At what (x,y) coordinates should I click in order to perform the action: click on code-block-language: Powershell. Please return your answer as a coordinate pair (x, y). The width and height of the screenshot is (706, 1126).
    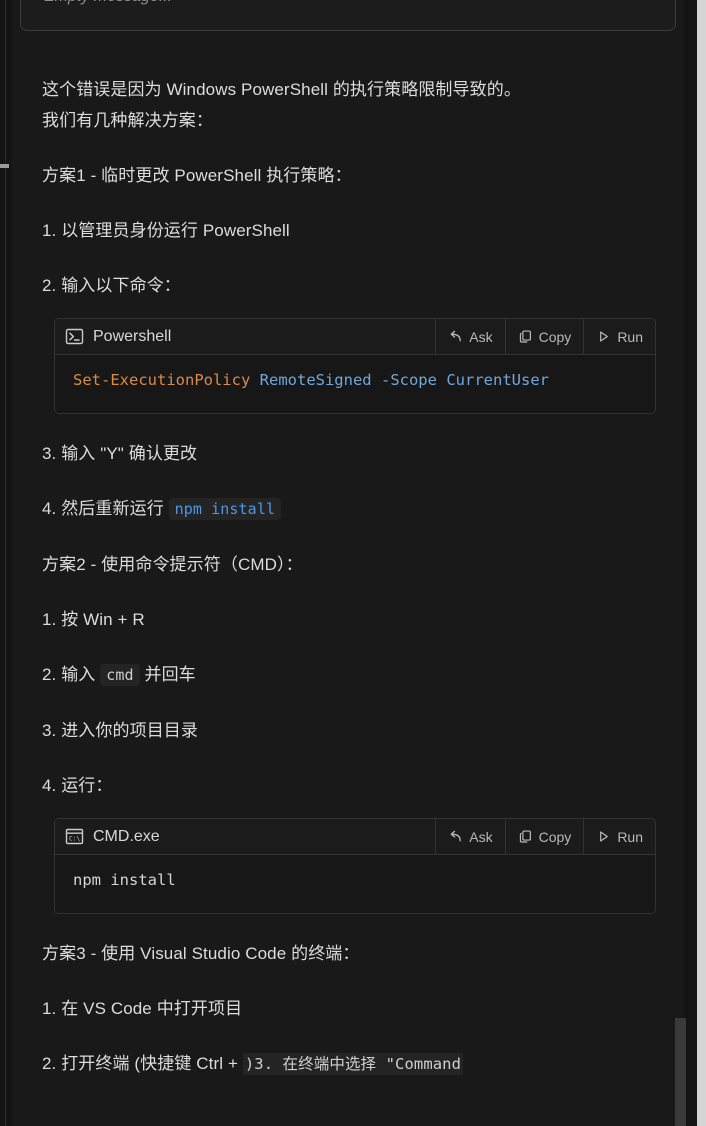
    Looking at the image, I should click on (245, 336).